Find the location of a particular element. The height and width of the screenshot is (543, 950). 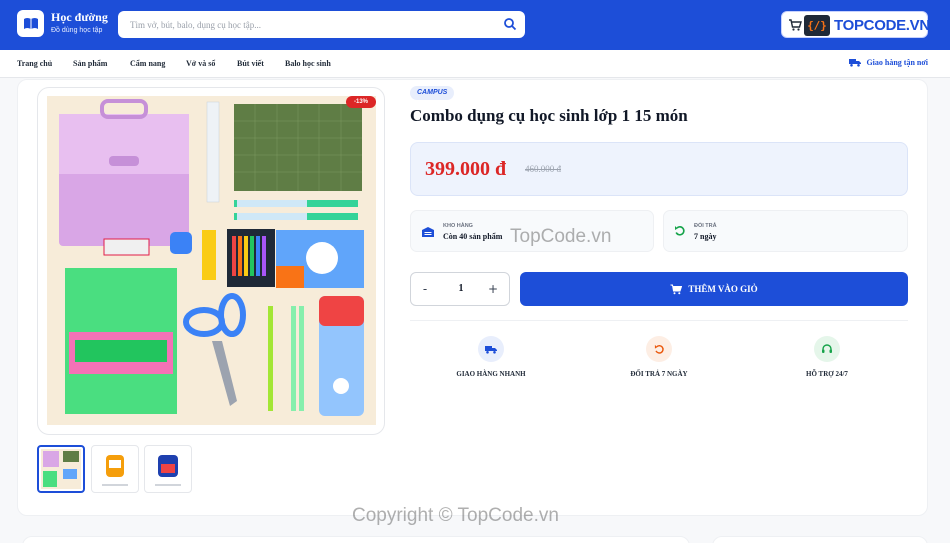

stock-value: Còn 40 sản phẩm is located at coordinates (473, 236).